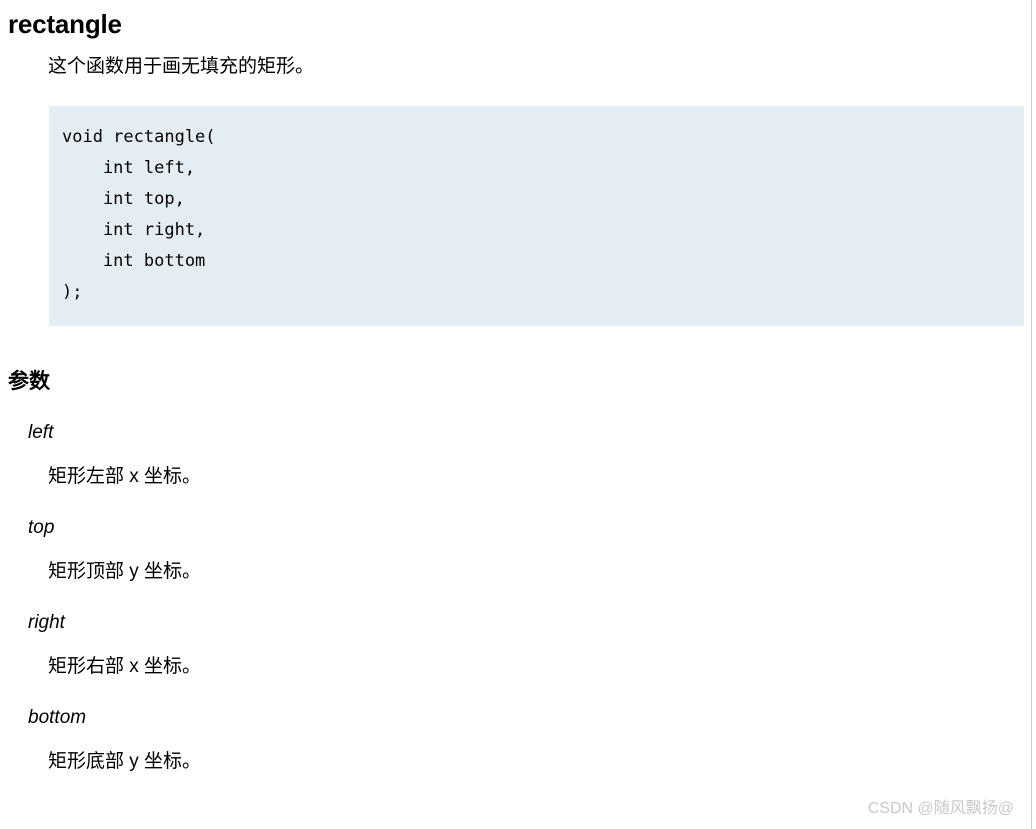  What do you see at coordinates (515, 550) in the screenshot?
I see `list-item: top 矩形顶部 y 坐标。` at bounding box center [515, 550].